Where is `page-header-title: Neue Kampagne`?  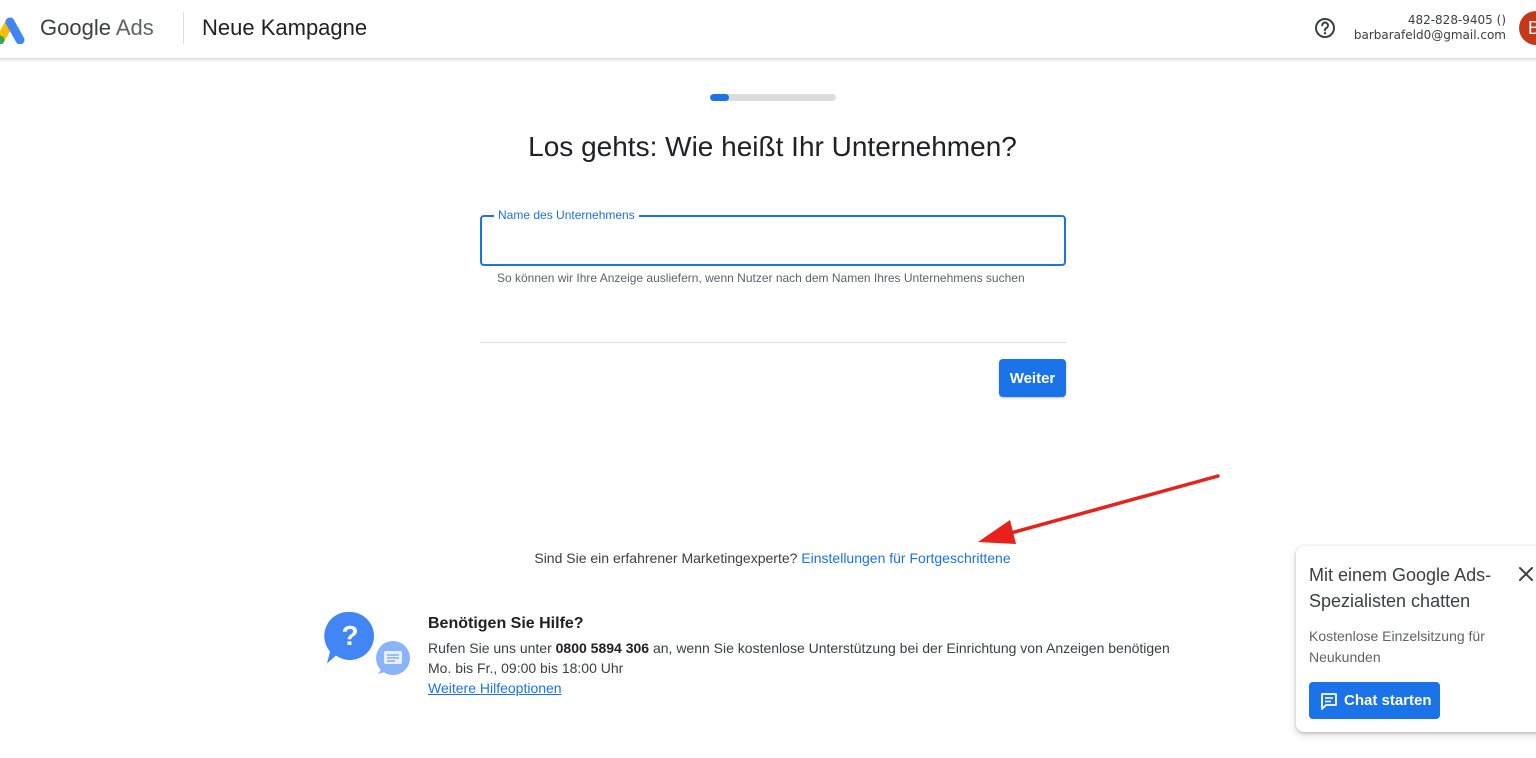 page-header-title: Neue Kampagne is located at coordinates (285, 27).